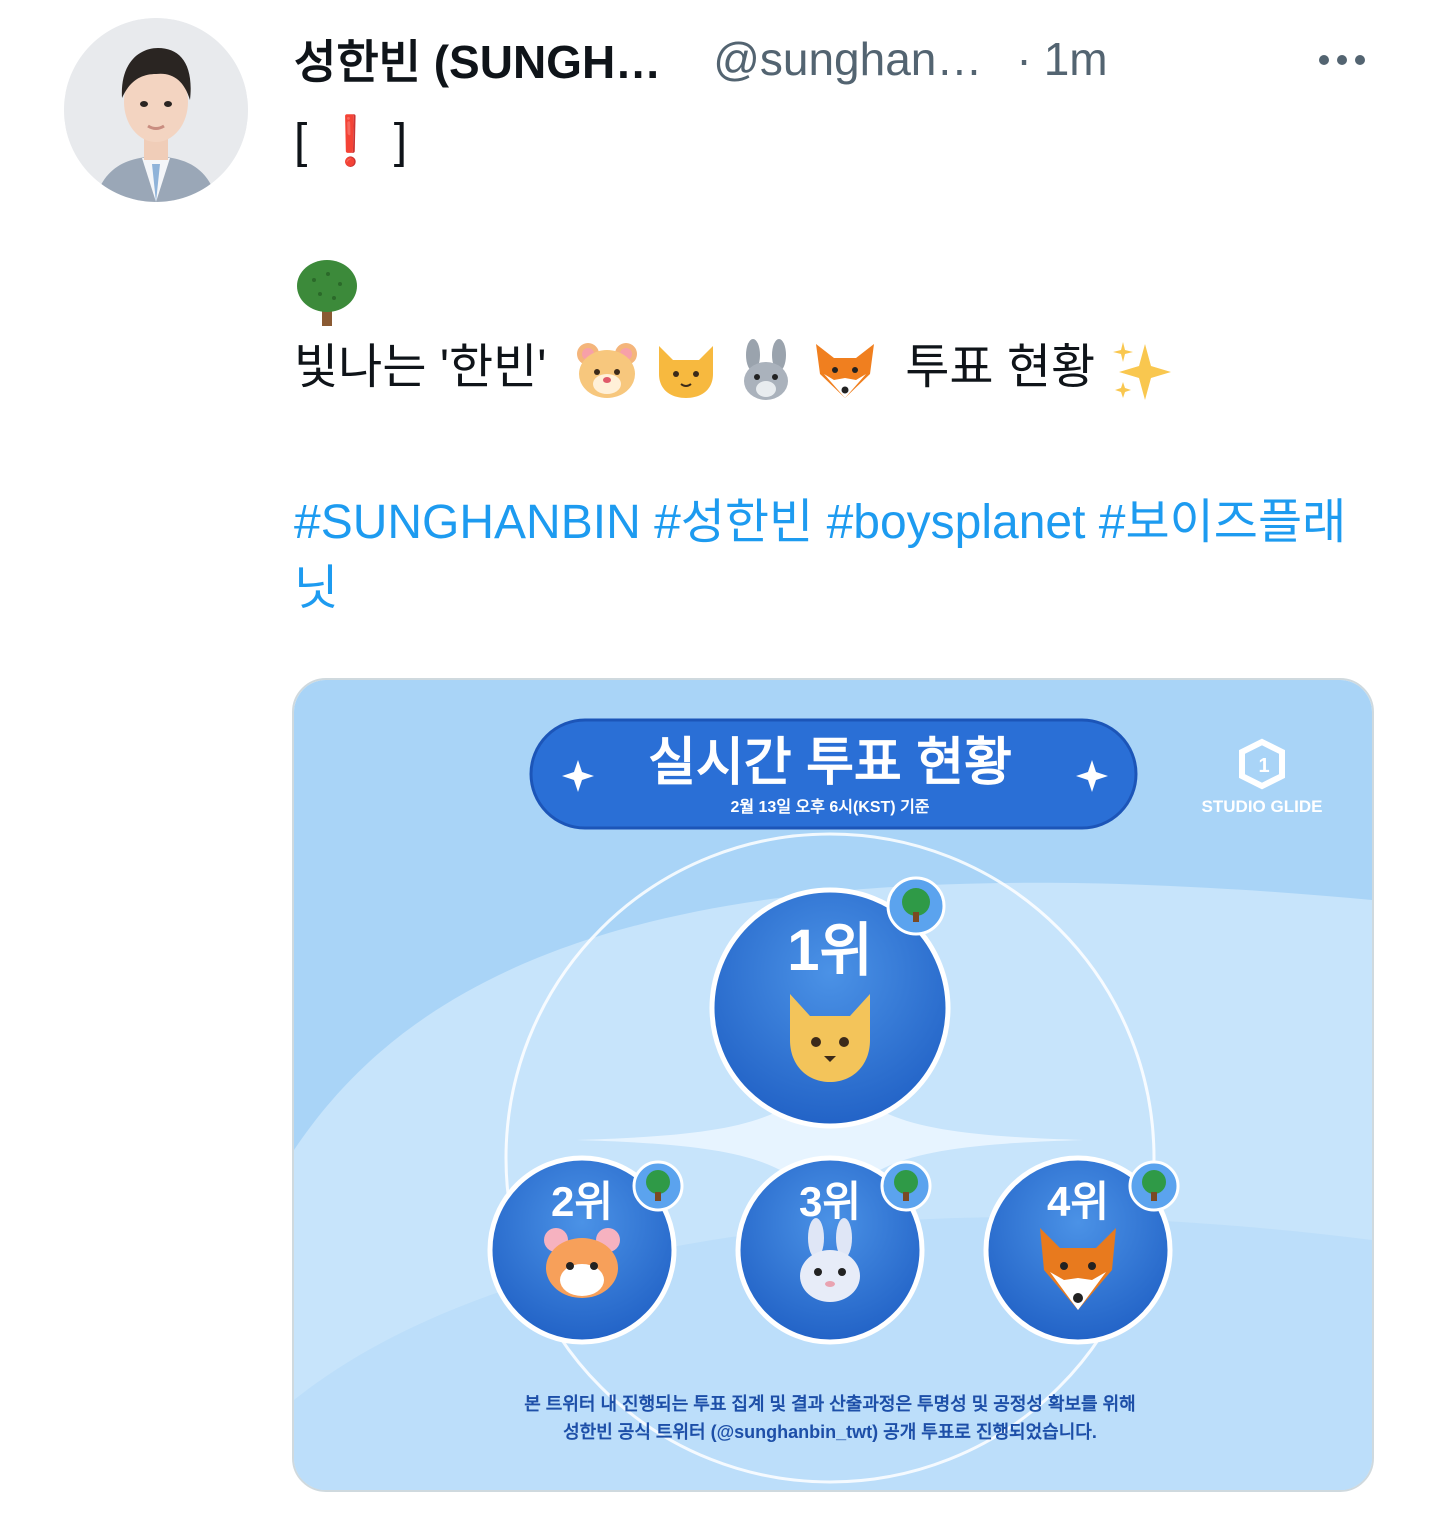 The width and height of the screenshot is (1440, 1524). What do you see at coordinates (1141, 371) in the screenshot?
I see `sparkles-emoji` at bounding box center [1141, 371].